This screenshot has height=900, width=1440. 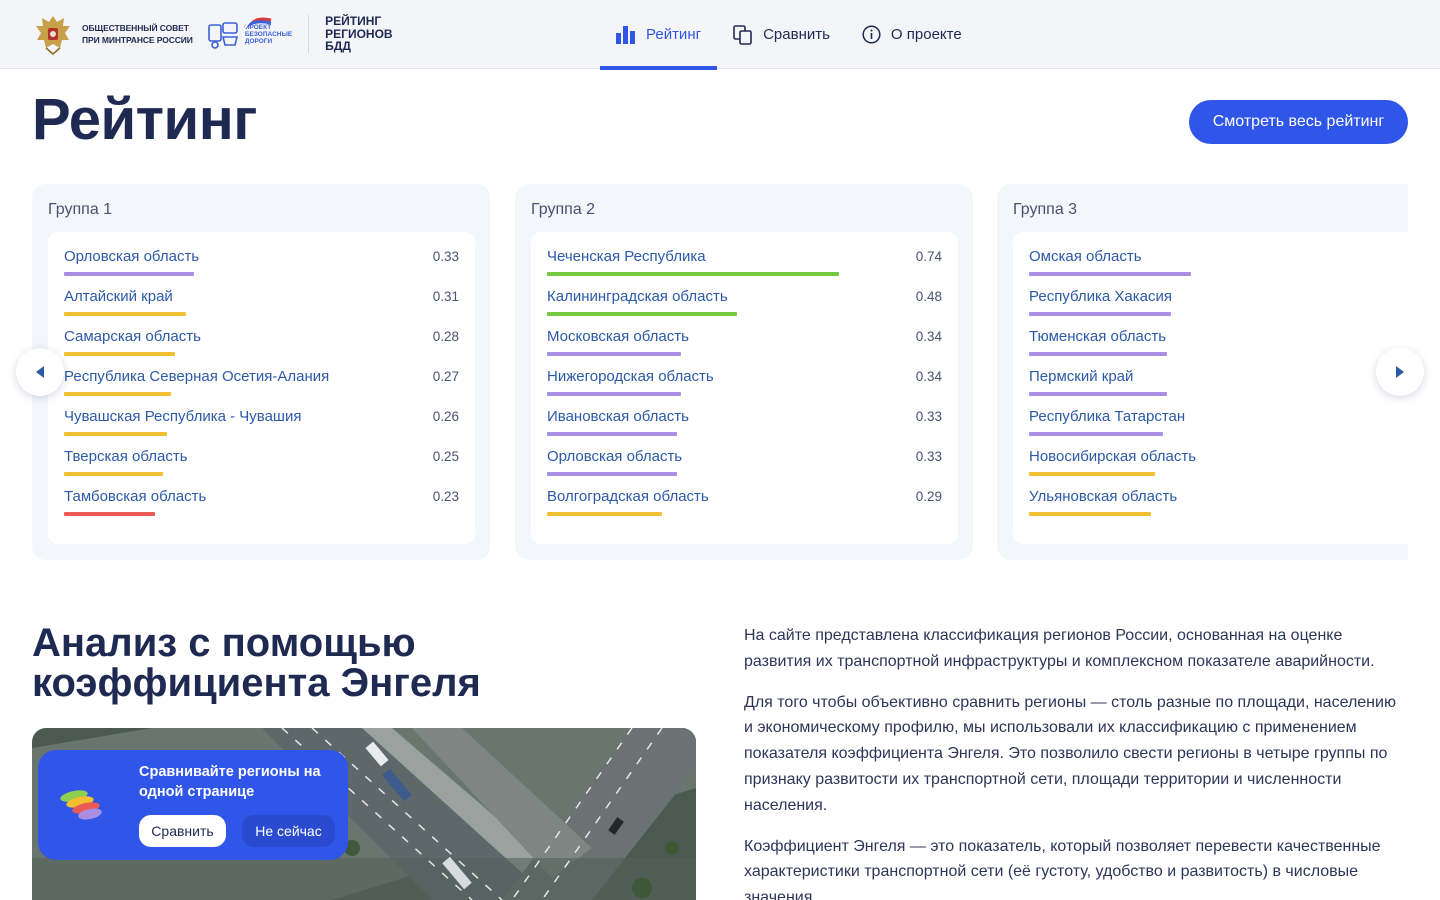 I want to click on rating-row: Алтайский край 0.31, so click(x=261, y=308).